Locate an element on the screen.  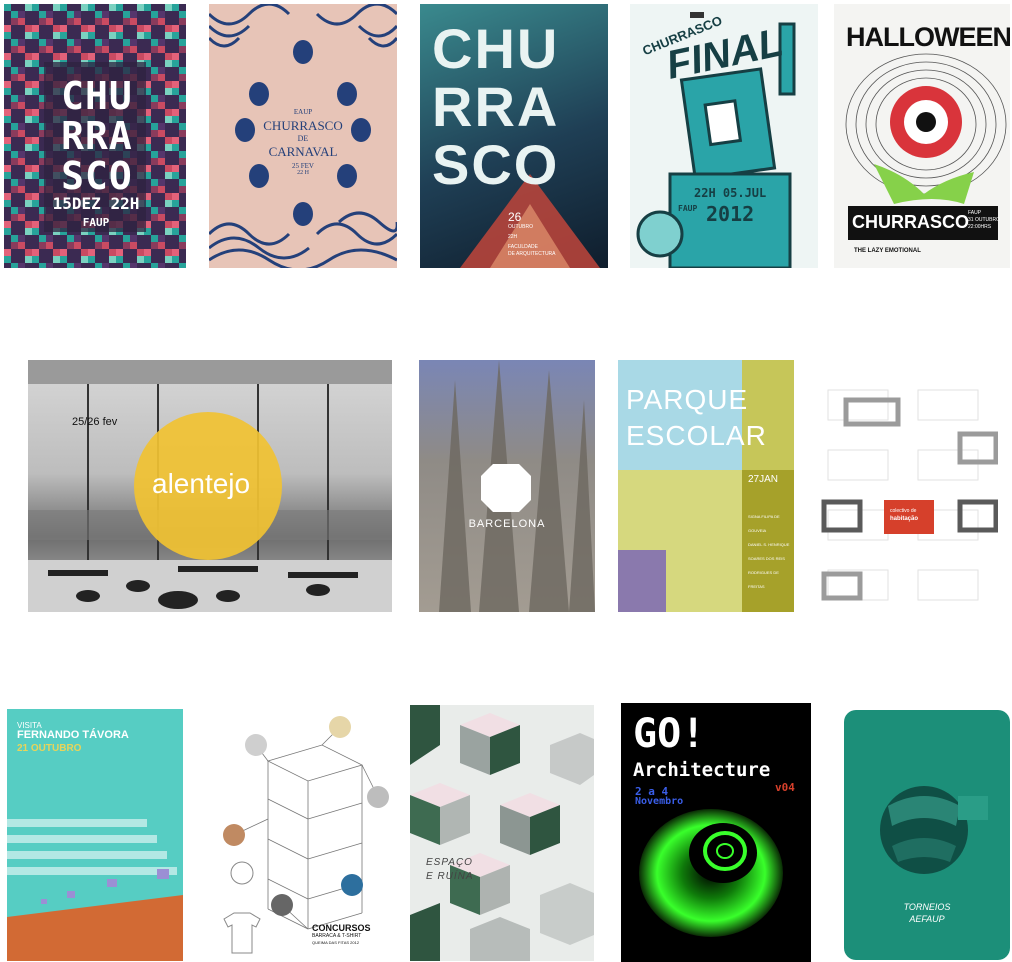
poster-top-text: EAUP is located at coordinates (303, 112).